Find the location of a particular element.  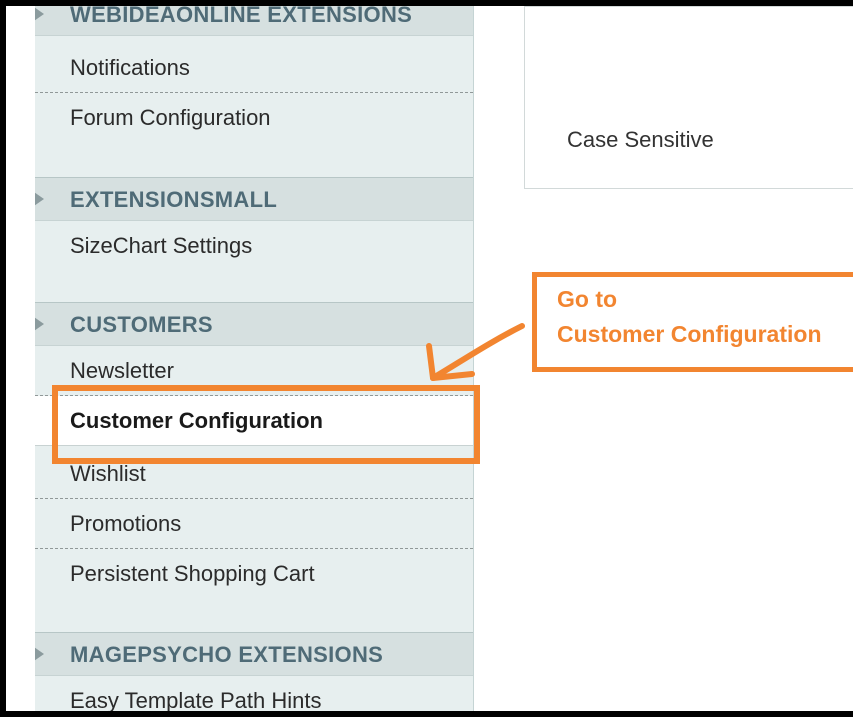

annotation-callout-box: Go to Customer Configuration is located at coordinates (692, 322).